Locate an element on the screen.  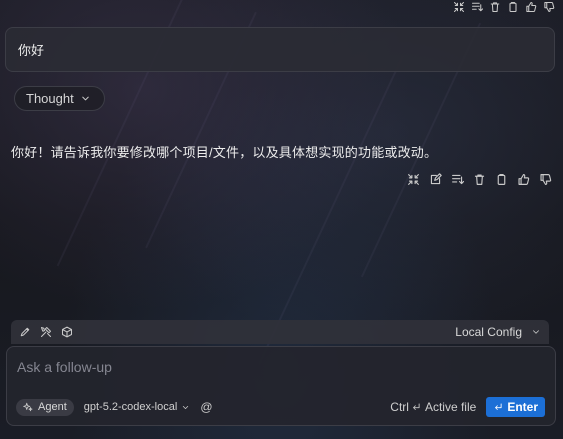
user-message: 你好 is located at coordinates (280, 49).